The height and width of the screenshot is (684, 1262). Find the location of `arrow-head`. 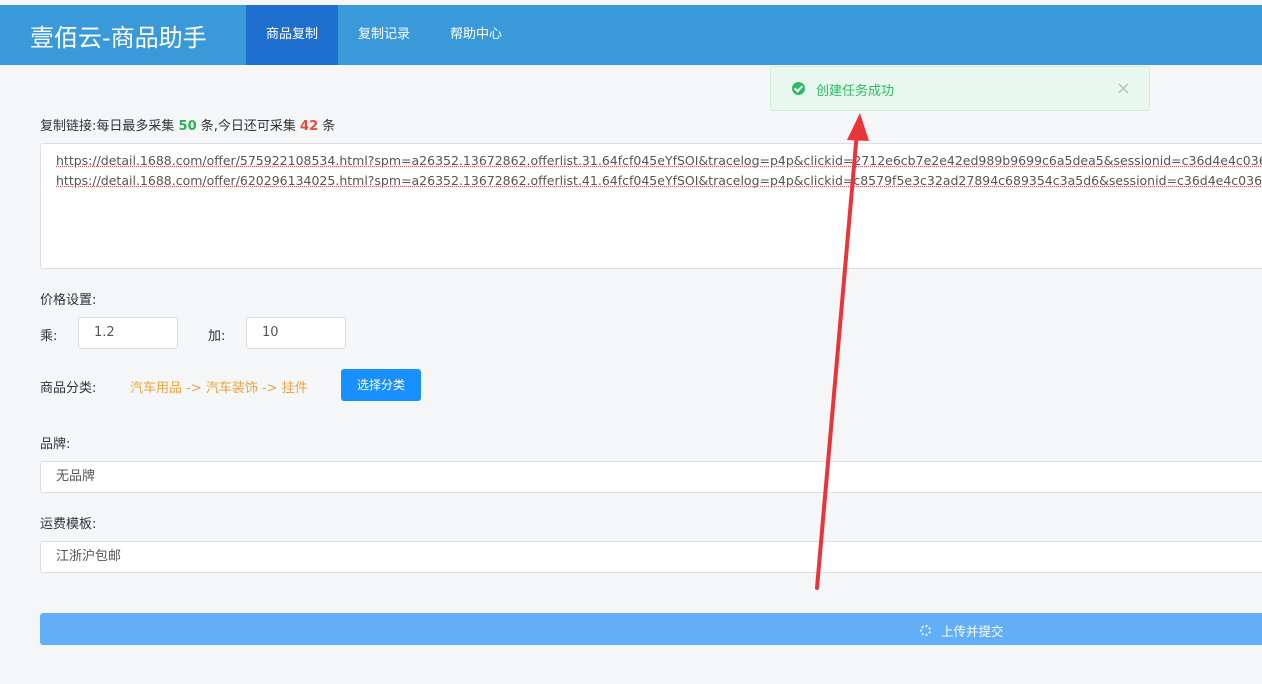

arrow-head is located at coordinates (858, 127).